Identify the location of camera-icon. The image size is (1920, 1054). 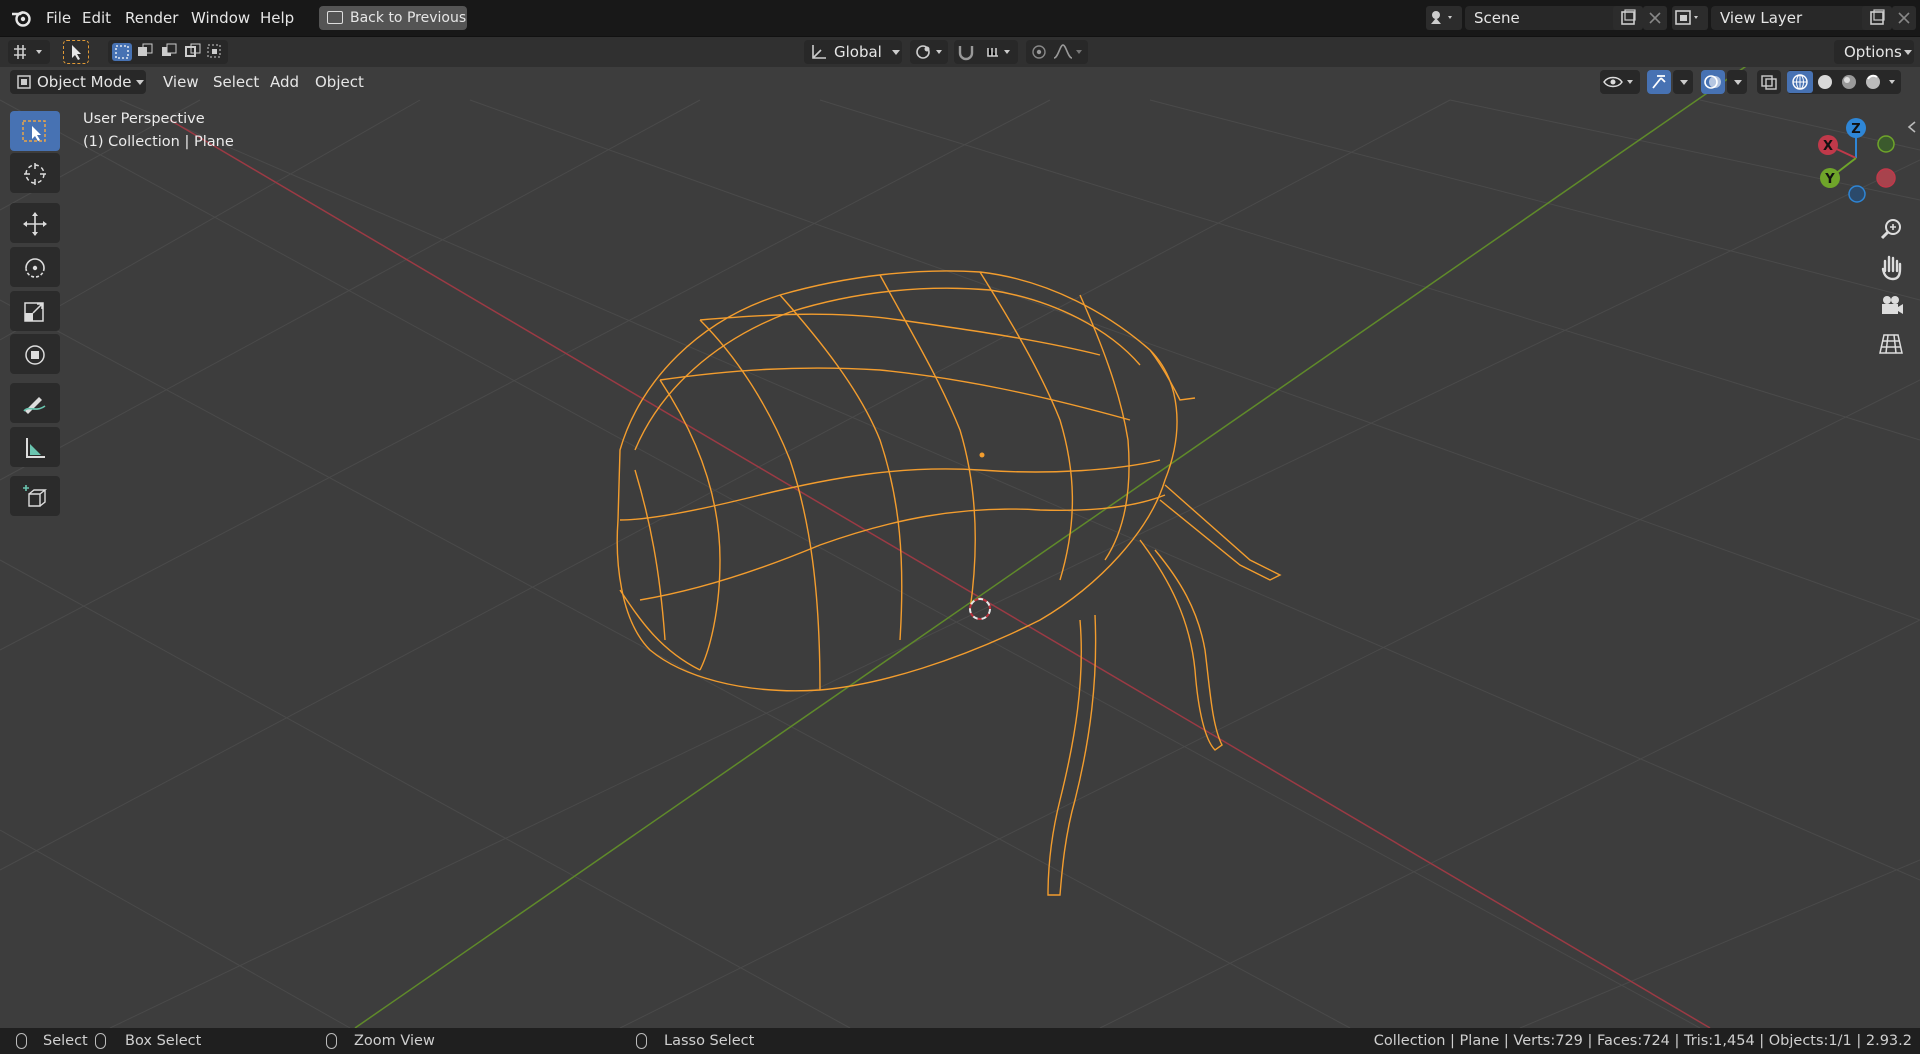
(1892, 305).